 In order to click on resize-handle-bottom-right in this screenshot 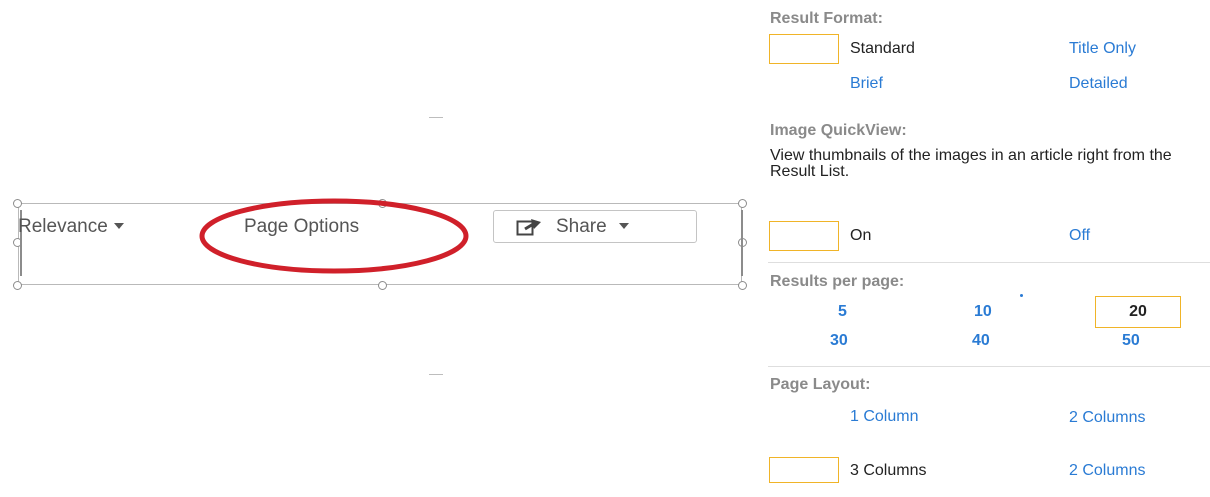, I will do `click(742, 285)`.